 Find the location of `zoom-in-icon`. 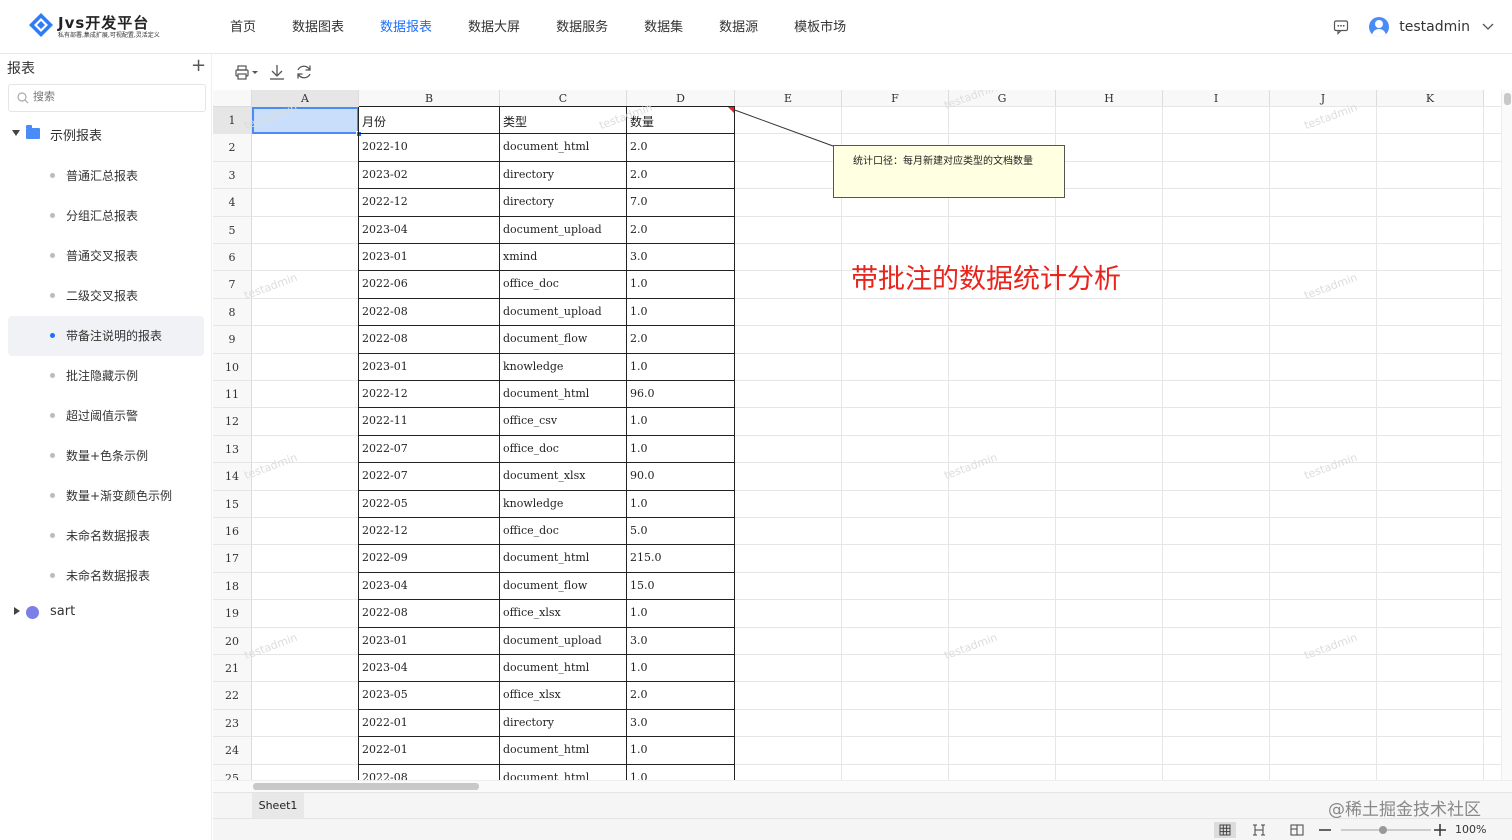

zoom-in-icon is located at coordinates (1440, 830).